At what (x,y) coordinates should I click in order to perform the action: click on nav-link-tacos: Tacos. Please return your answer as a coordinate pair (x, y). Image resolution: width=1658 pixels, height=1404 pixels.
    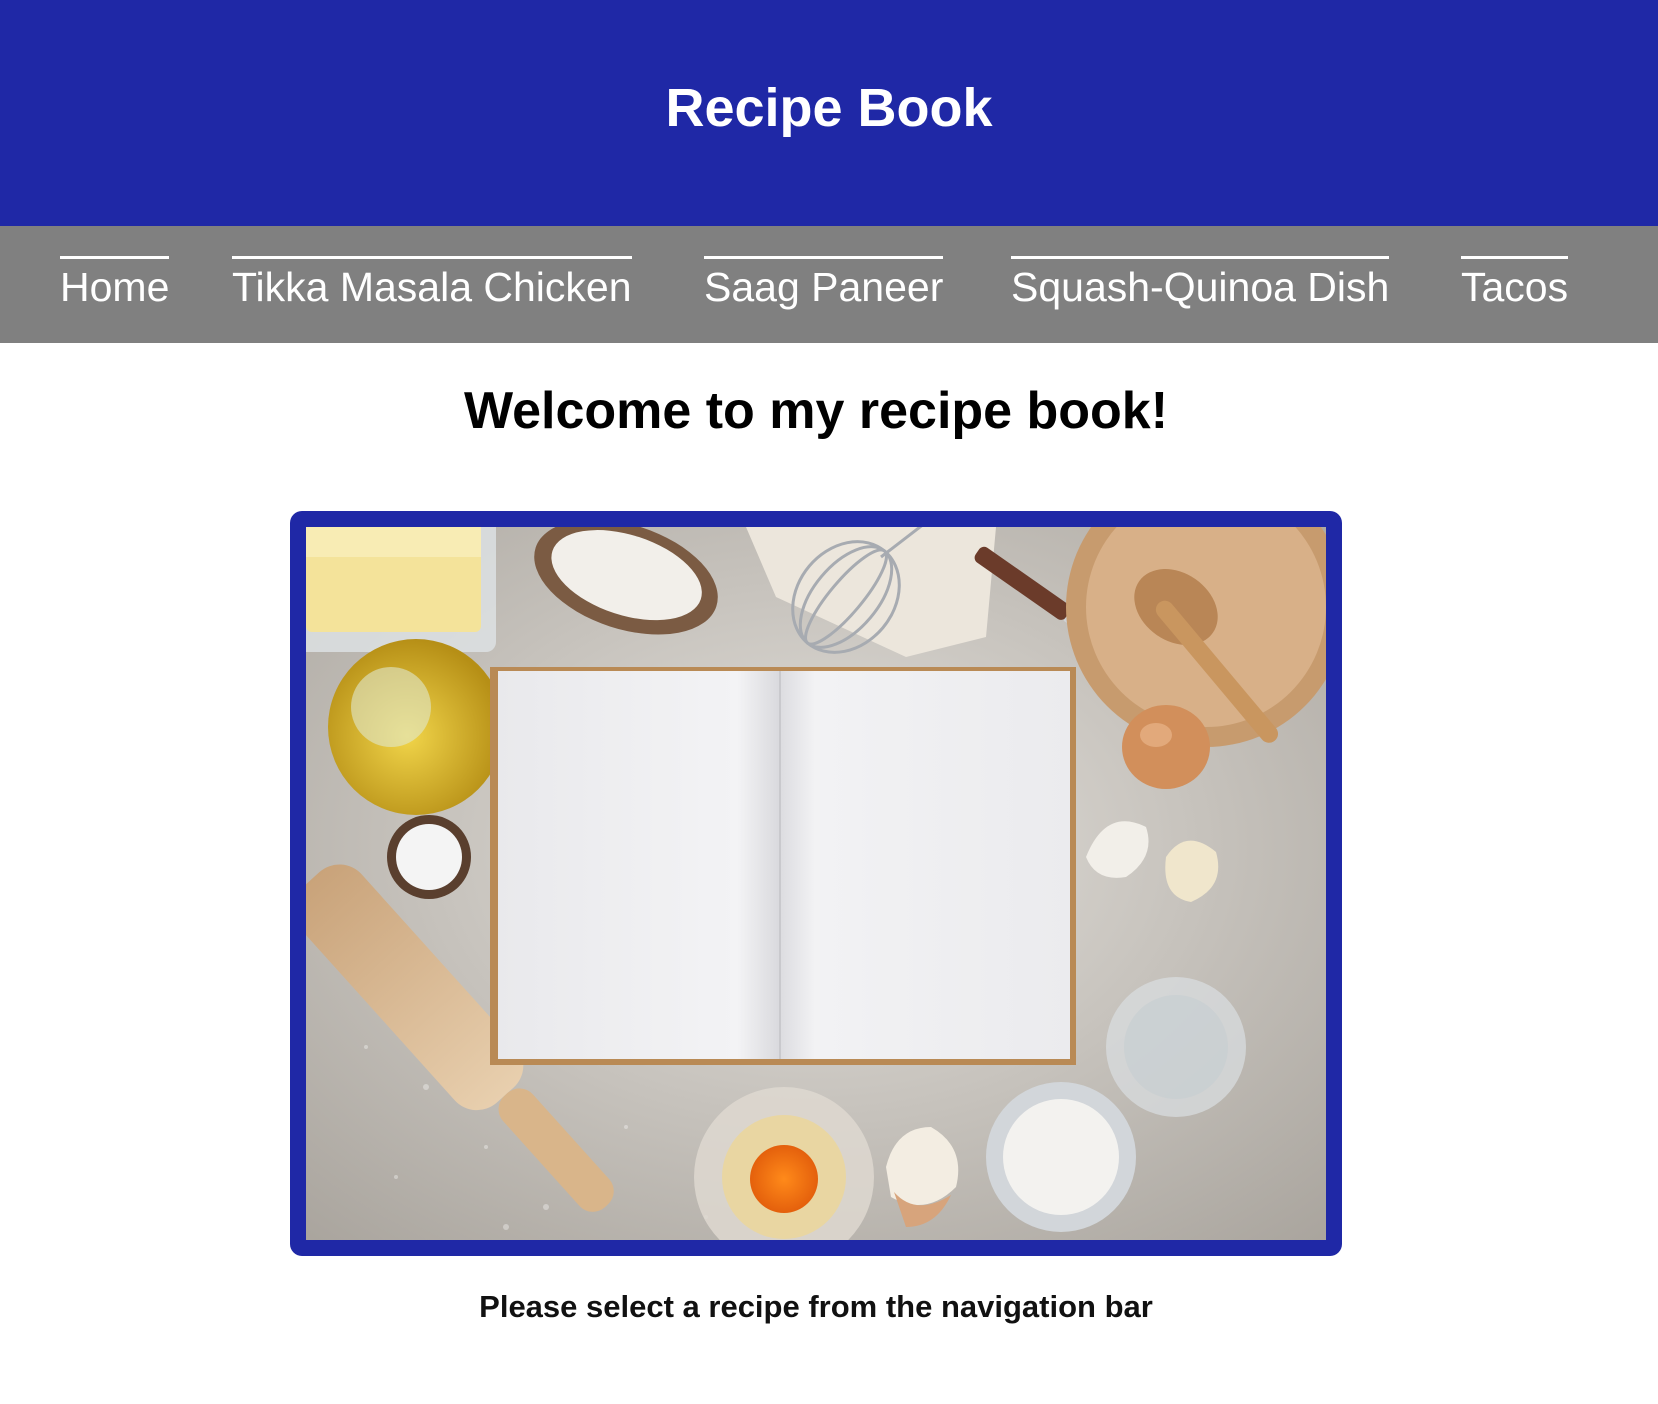
    Looking at the image, I should click on (1515, 283).